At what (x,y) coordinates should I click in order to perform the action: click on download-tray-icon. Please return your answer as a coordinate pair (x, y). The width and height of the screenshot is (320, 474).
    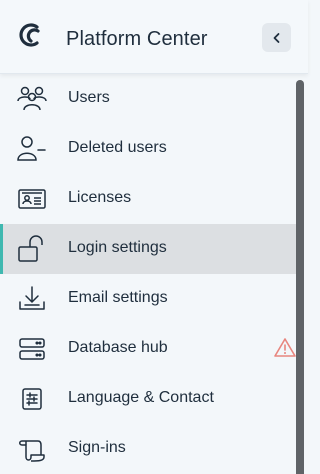
    Looking at the image, I should click on (32, 299).